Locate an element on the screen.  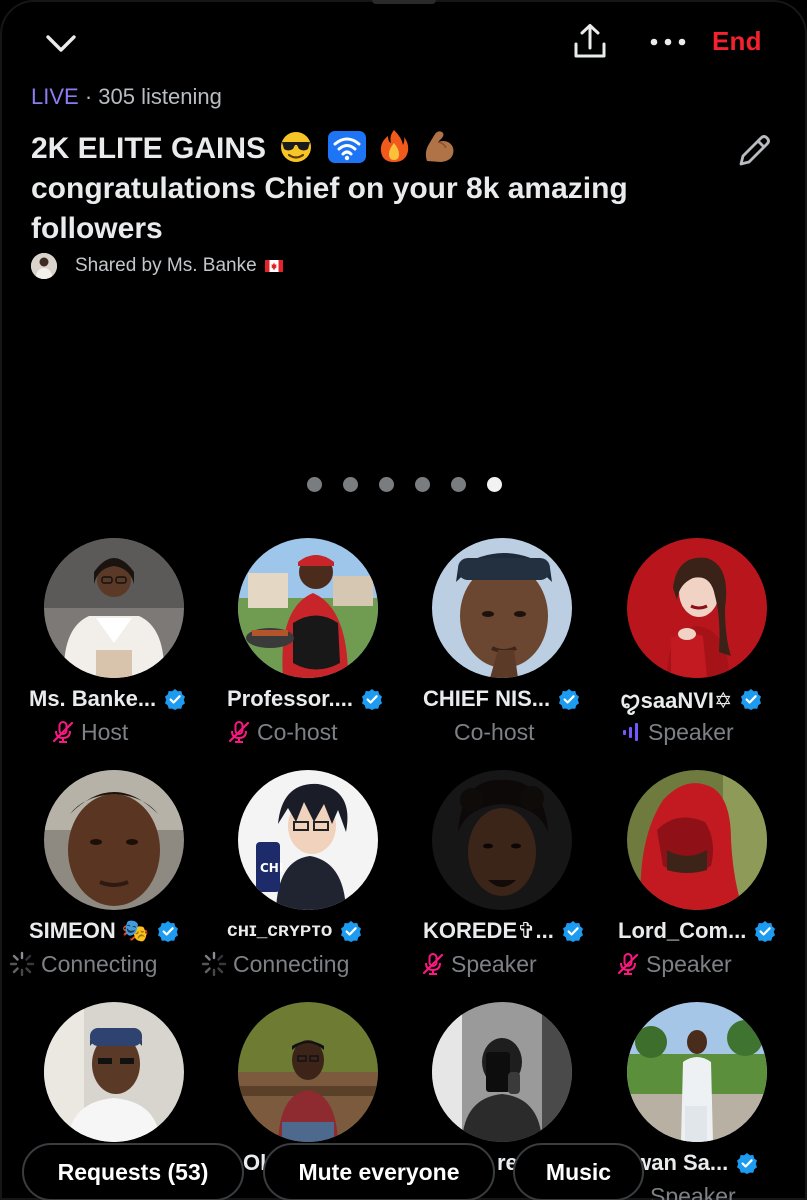
space-title-line1: 2K ELITE GAINS is located at coordinates (149, 148).